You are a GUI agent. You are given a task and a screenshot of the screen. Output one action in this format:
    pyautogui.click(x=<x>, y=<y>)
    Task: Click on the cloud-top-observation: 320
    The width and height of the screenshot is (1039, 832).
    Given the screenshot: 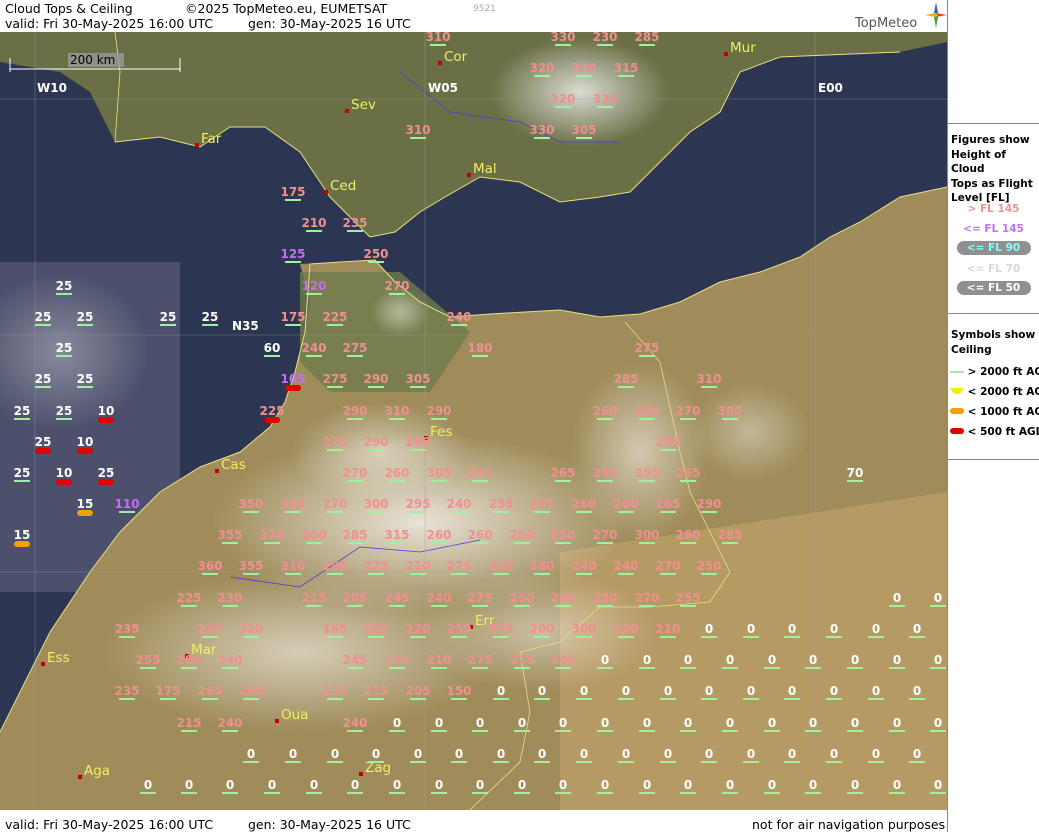 What is the action you would take?
    pyautogui.click(x=542, y=69)
    